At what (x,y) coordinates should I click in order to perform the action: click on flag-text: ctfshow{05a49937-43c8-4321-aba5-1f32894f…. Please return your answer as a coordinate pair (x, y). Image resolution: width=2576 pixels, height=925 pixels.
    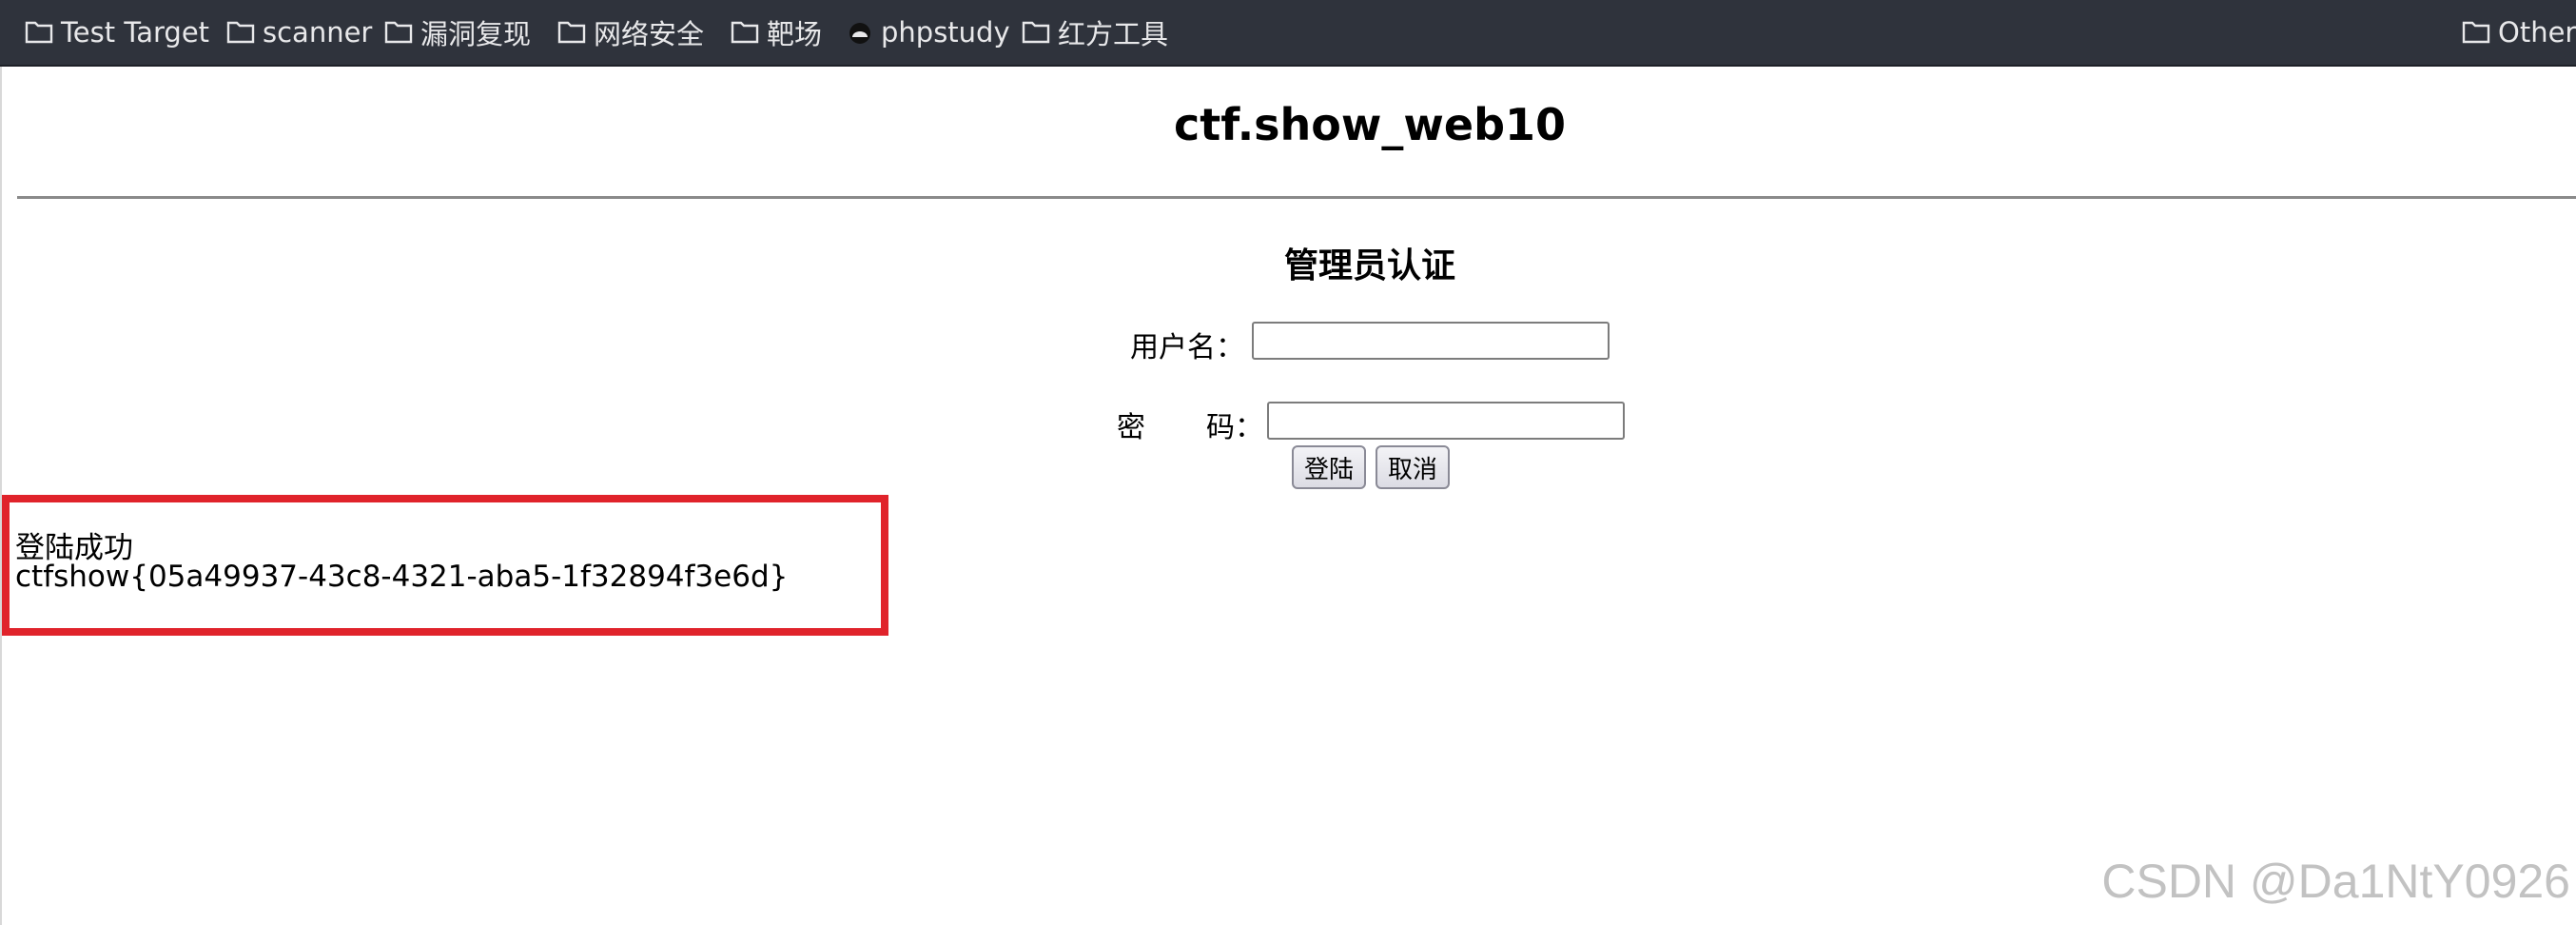
    Looking at the image, I should click on (402, 577).